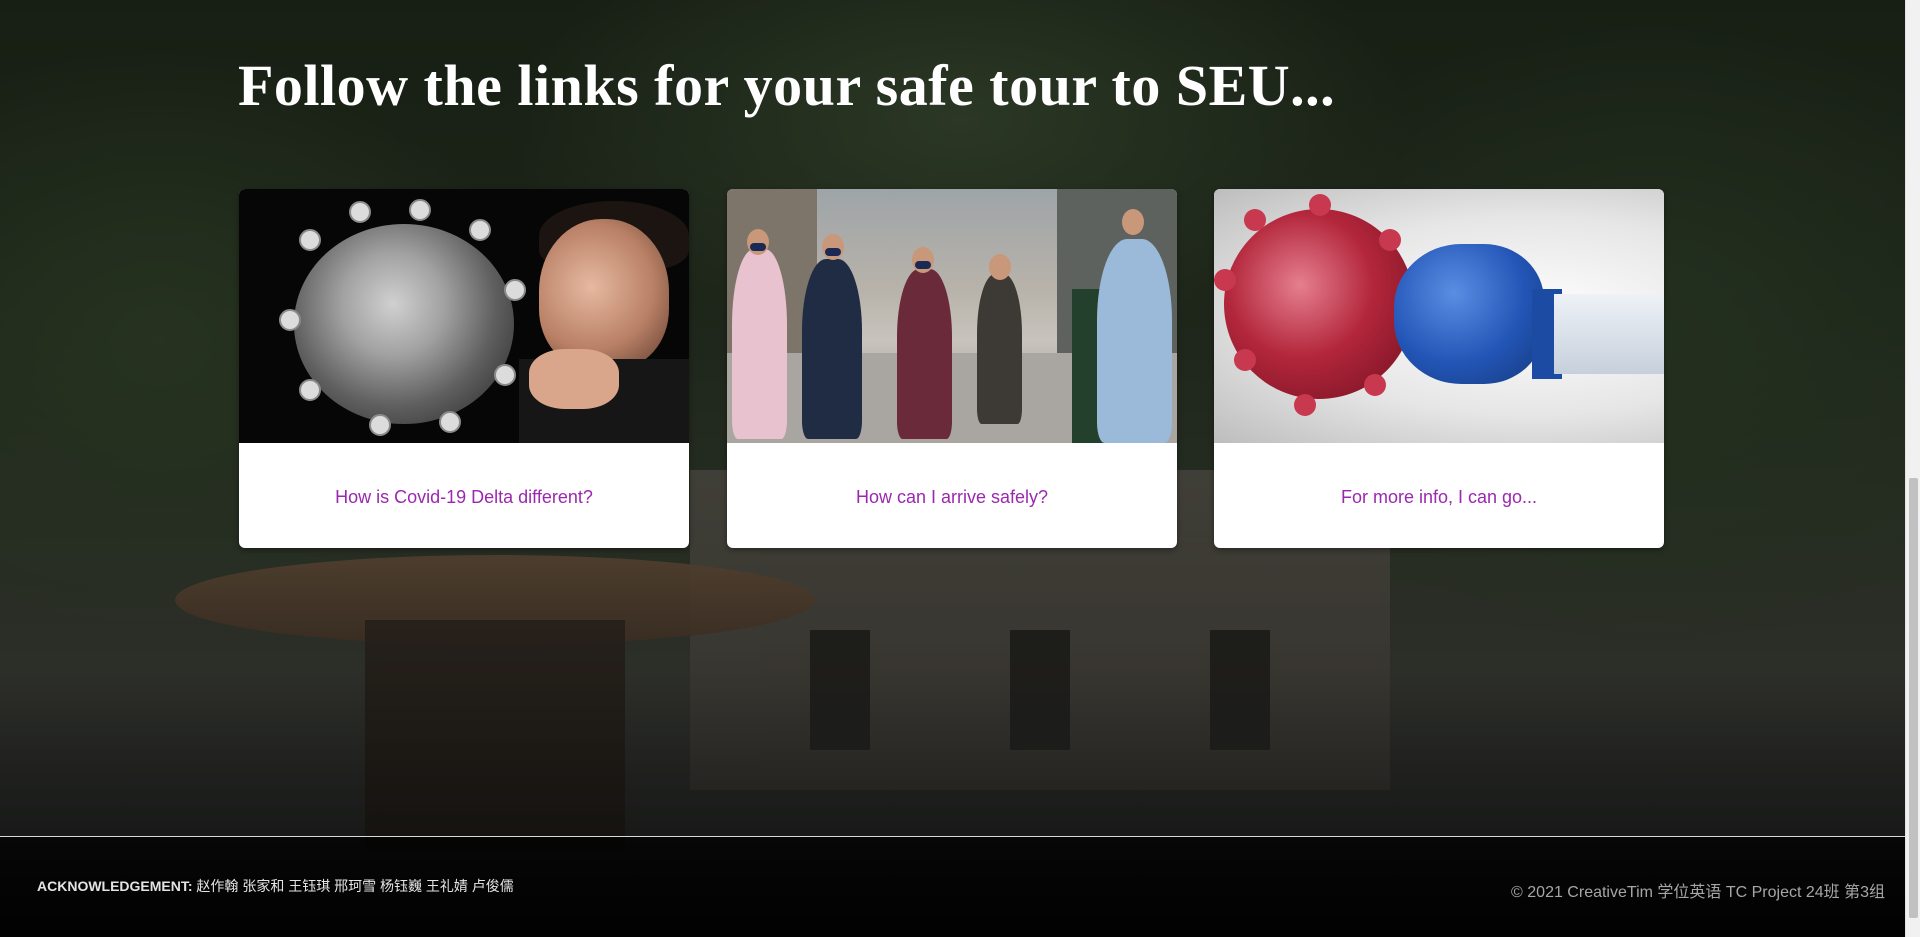  I want to click on acknowledgement-label: ACKNOWLEDGEMENT:, so click(115, 886).